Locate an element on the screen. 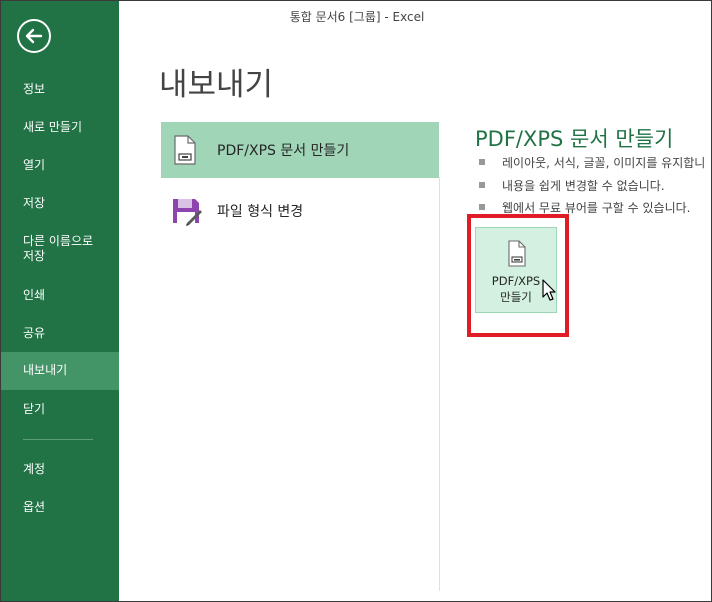  nav-item-export: 내보내기 is located at coordinates (60, 371).